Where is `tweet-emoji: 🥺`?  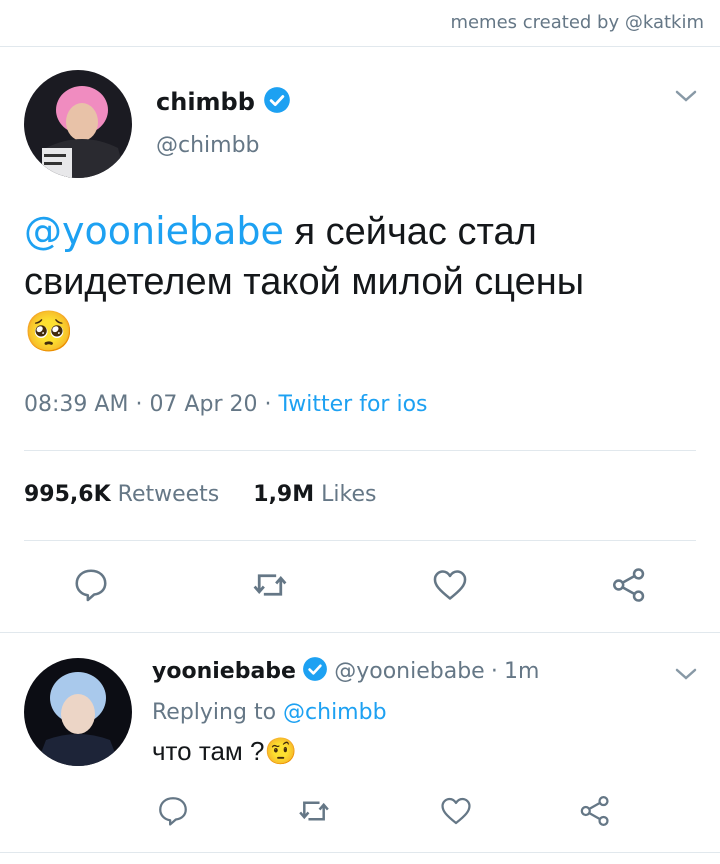
tweet-emoji: 🥺 is located at coordinates (49, 332).